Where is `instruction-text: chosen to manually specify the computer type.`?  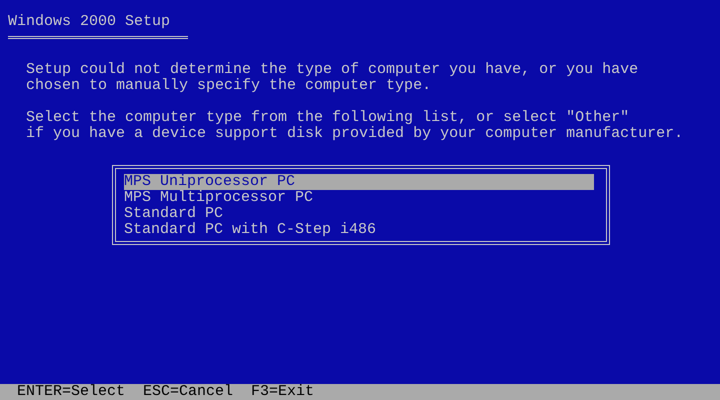 instruction-text: chosen to manually specify the computer type. is located at coordinates (229, 86).